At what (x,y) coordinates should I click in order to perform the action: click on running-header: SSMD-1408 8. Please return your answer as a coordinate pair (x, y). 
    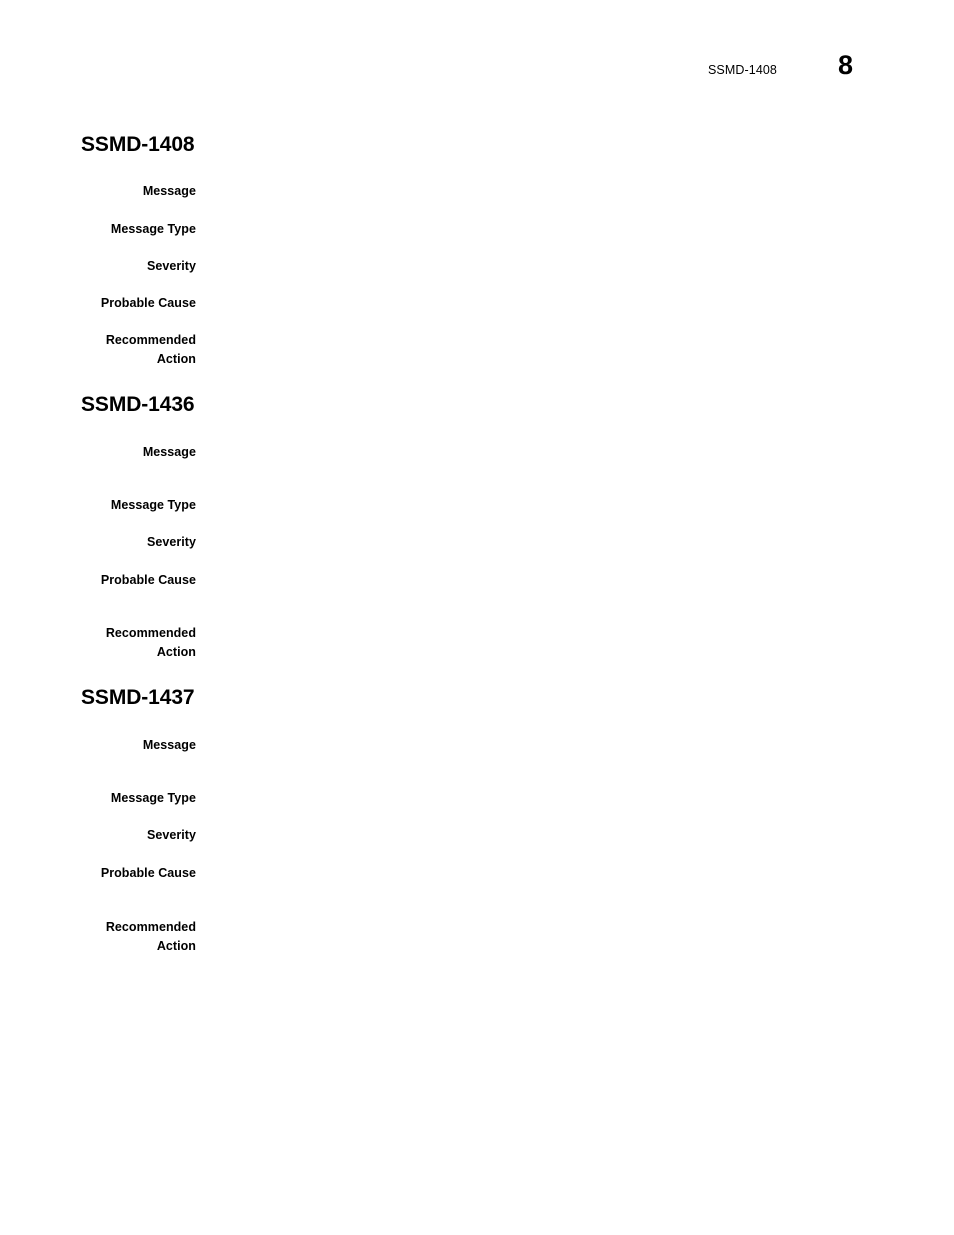
    Looking at the image, I should click on (477, 77).